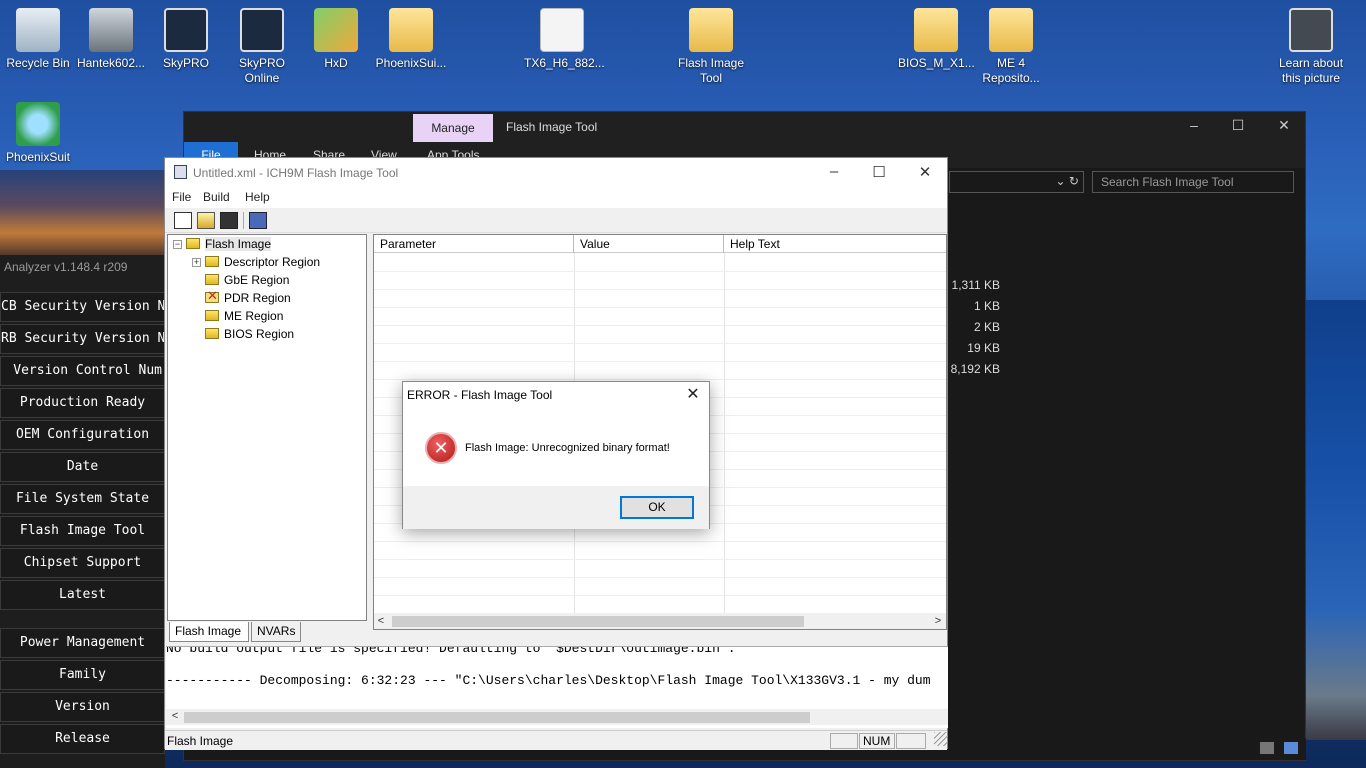 The height and width of the screenshot is (768, 1366). I want to click on expand-icon: +, so click(196, 262).